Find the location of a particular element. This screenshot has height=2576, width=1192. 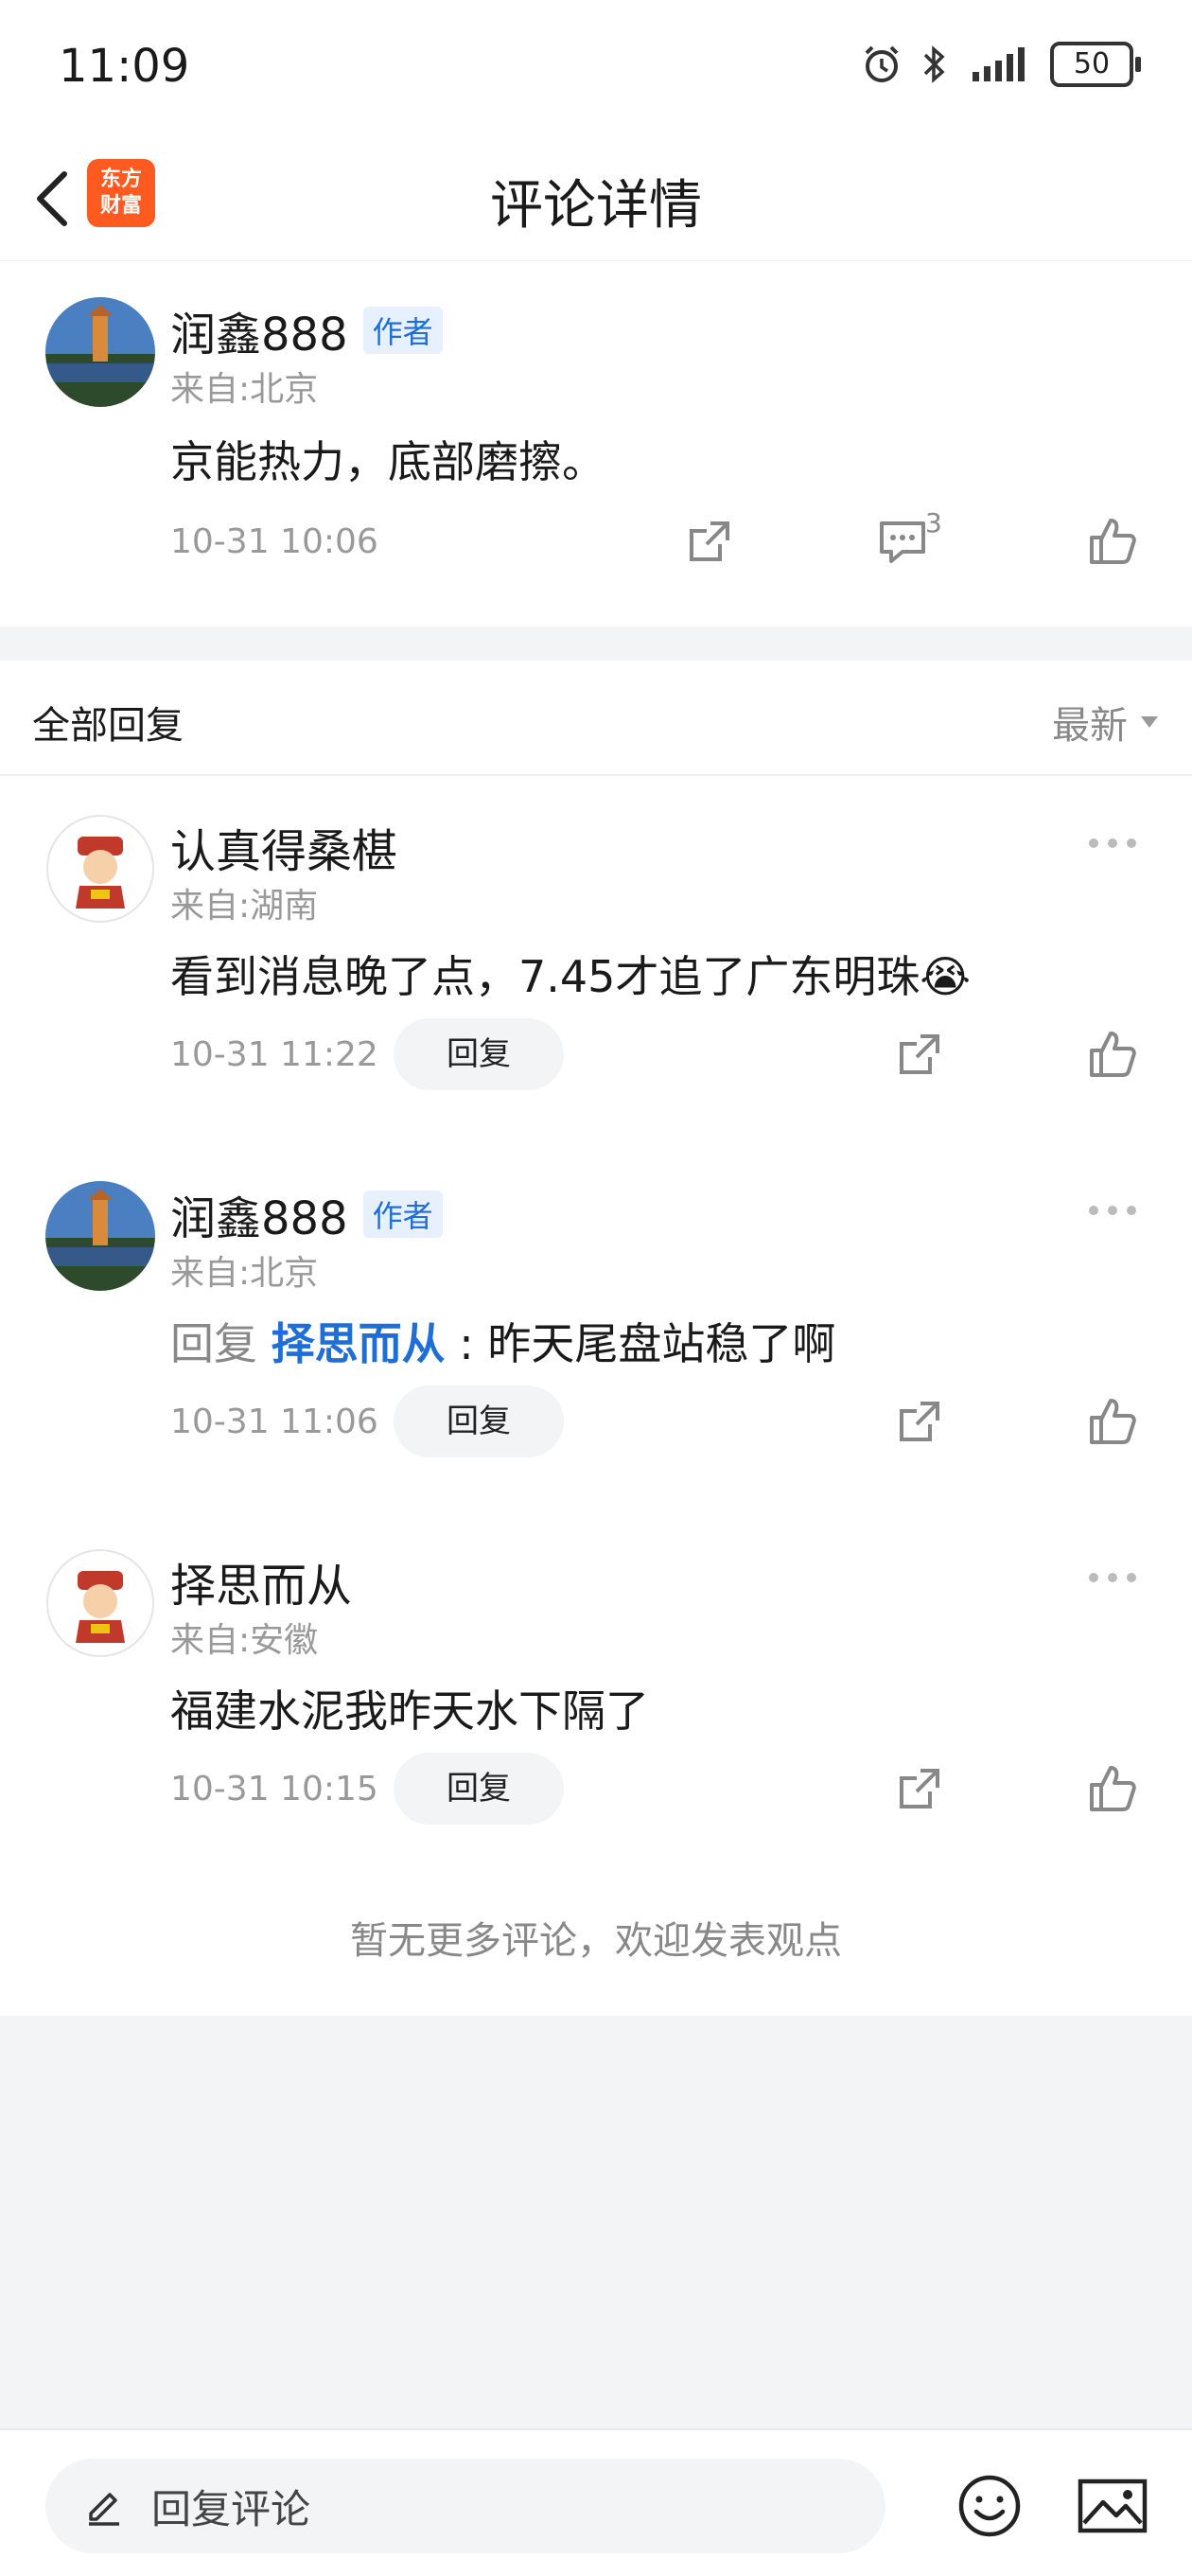

battery-indicator: 50 is located at coordinates (1095, 64).